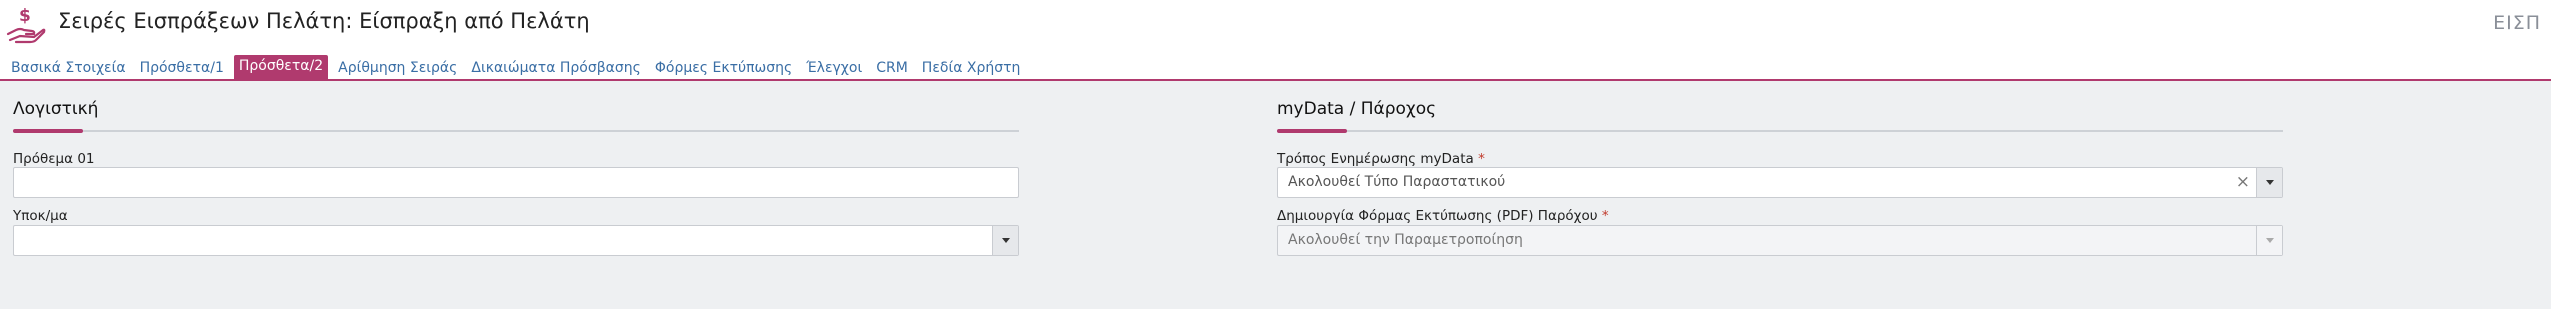  What do you see at coordinates (2243, 182) in the screenshot?
I see `clear-icon: ×` at bounding box center [2243, 182].